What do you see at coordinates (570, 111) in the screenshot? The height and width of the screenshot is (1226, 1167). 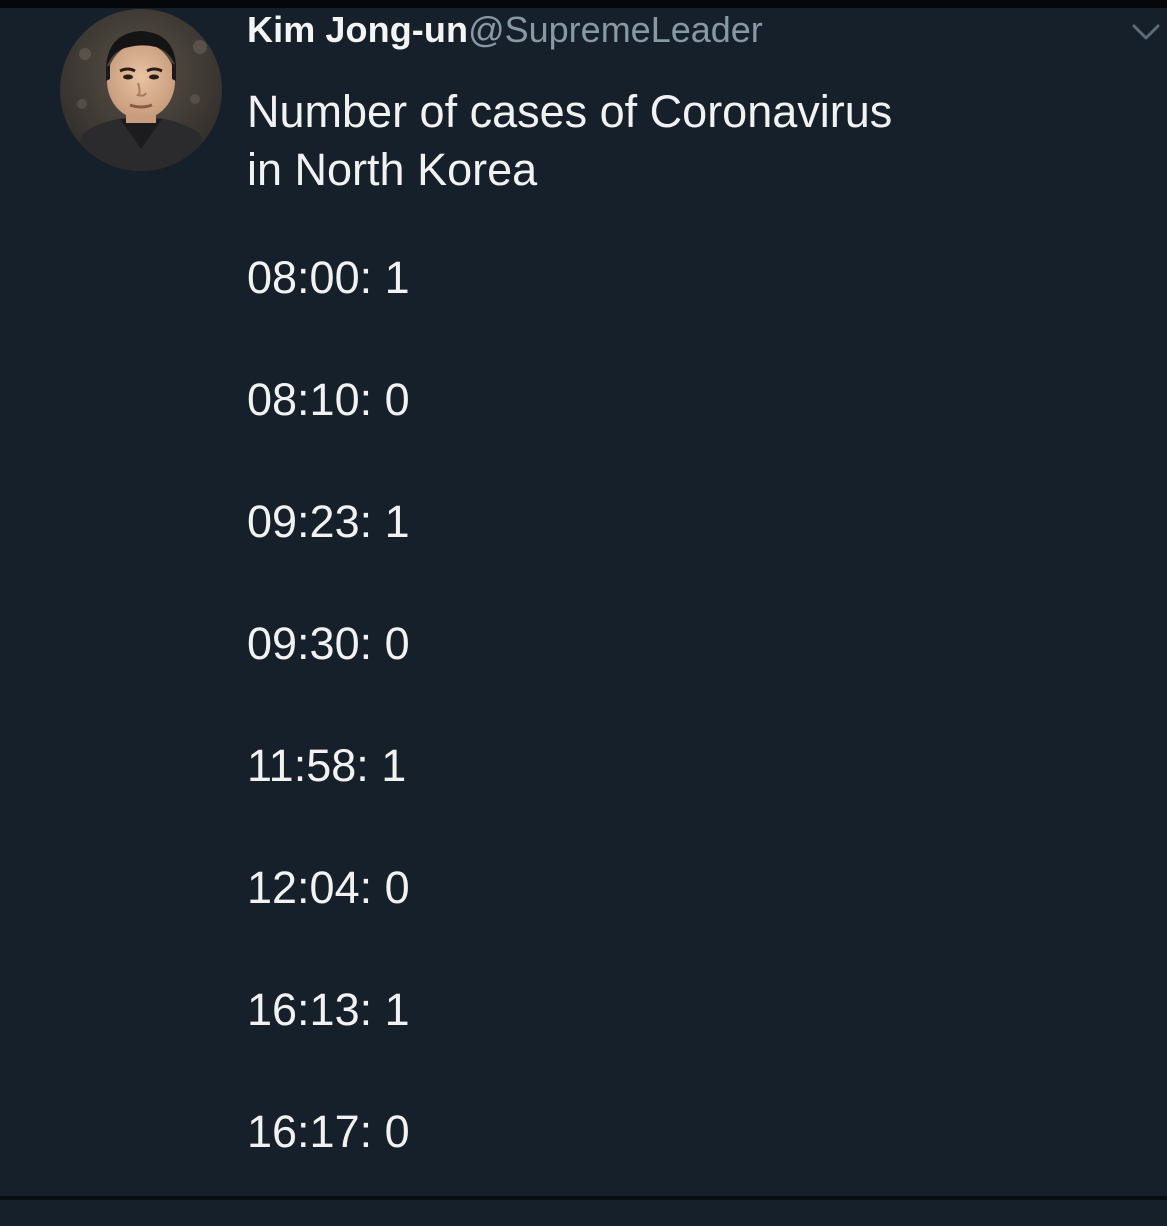 I see `tweet-text-line: Number of cases of Coronavirus` at bounding box center [570, 111].